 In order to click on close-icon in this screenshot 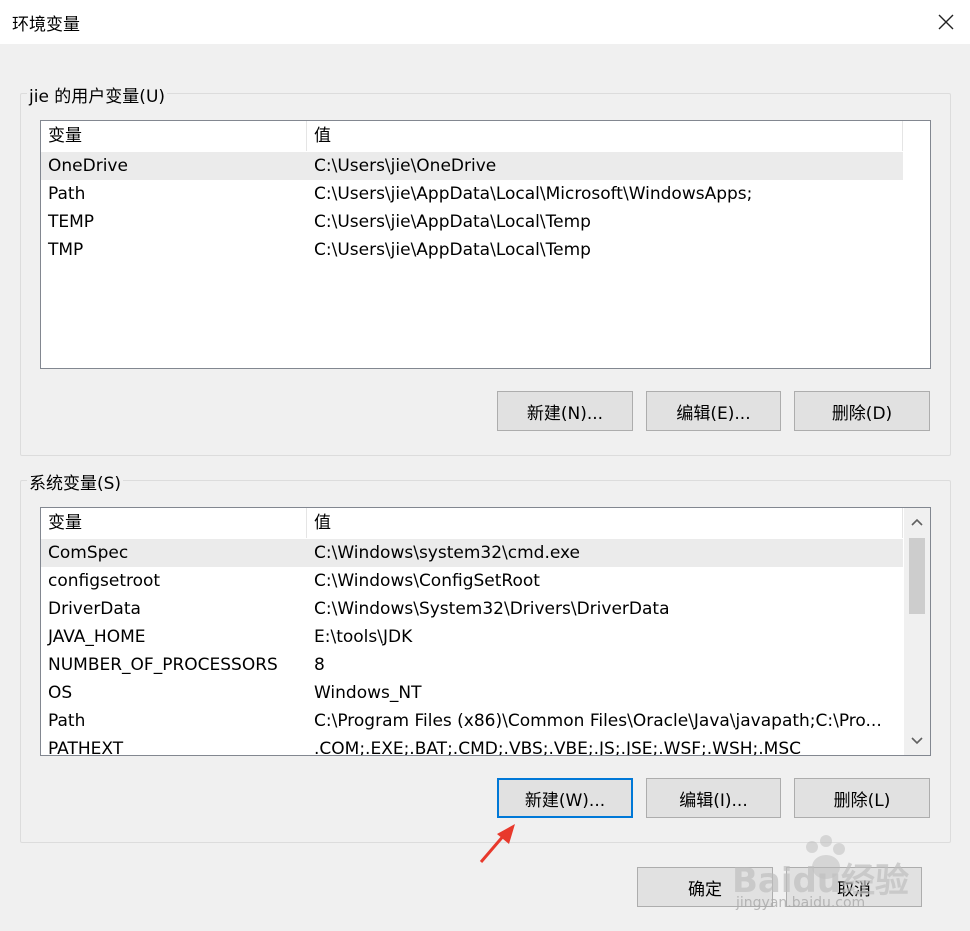, I will do `click(946, 22)`.